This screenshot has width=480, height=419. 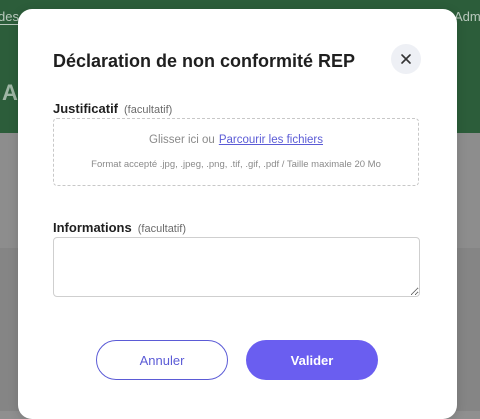 What do you see at coordinates (10, 92) in the screenshot?
I see `page-heading-partial: A` at bounding box center [10, 92].